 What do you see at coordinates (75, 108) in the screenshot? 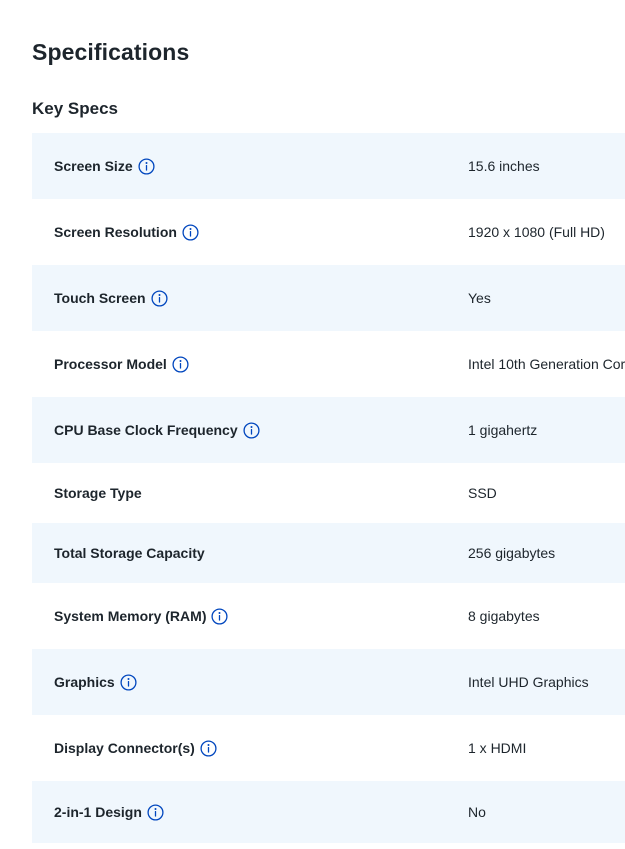
I see `section-title-key-specs: Key Specs` at bounding box center [75, 108].